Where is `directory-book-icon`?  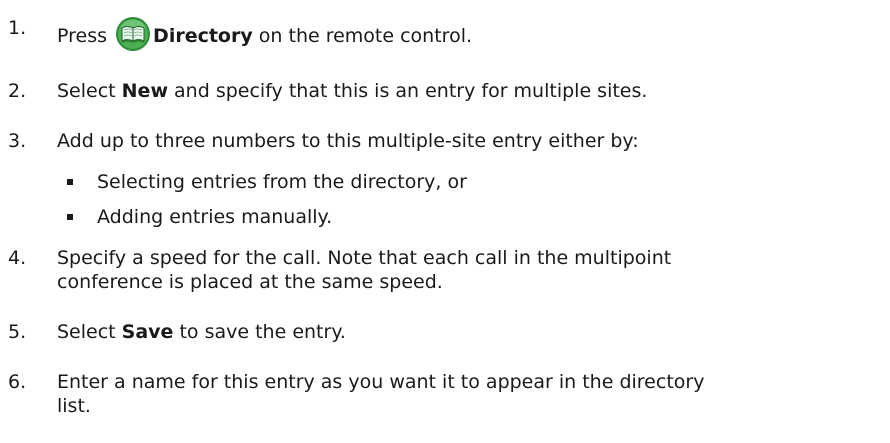 directory-book-icon is located at coordinates (133, 34).